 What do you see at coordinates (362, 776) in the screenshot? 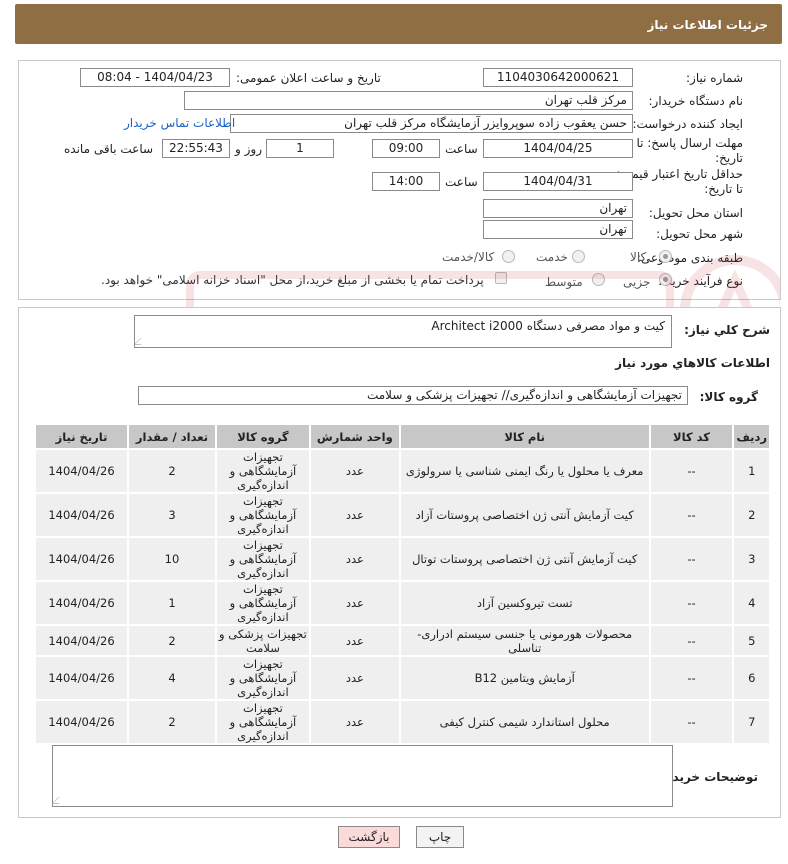
I see `buyer-notes-textarea` at bounding box center [362, 776].